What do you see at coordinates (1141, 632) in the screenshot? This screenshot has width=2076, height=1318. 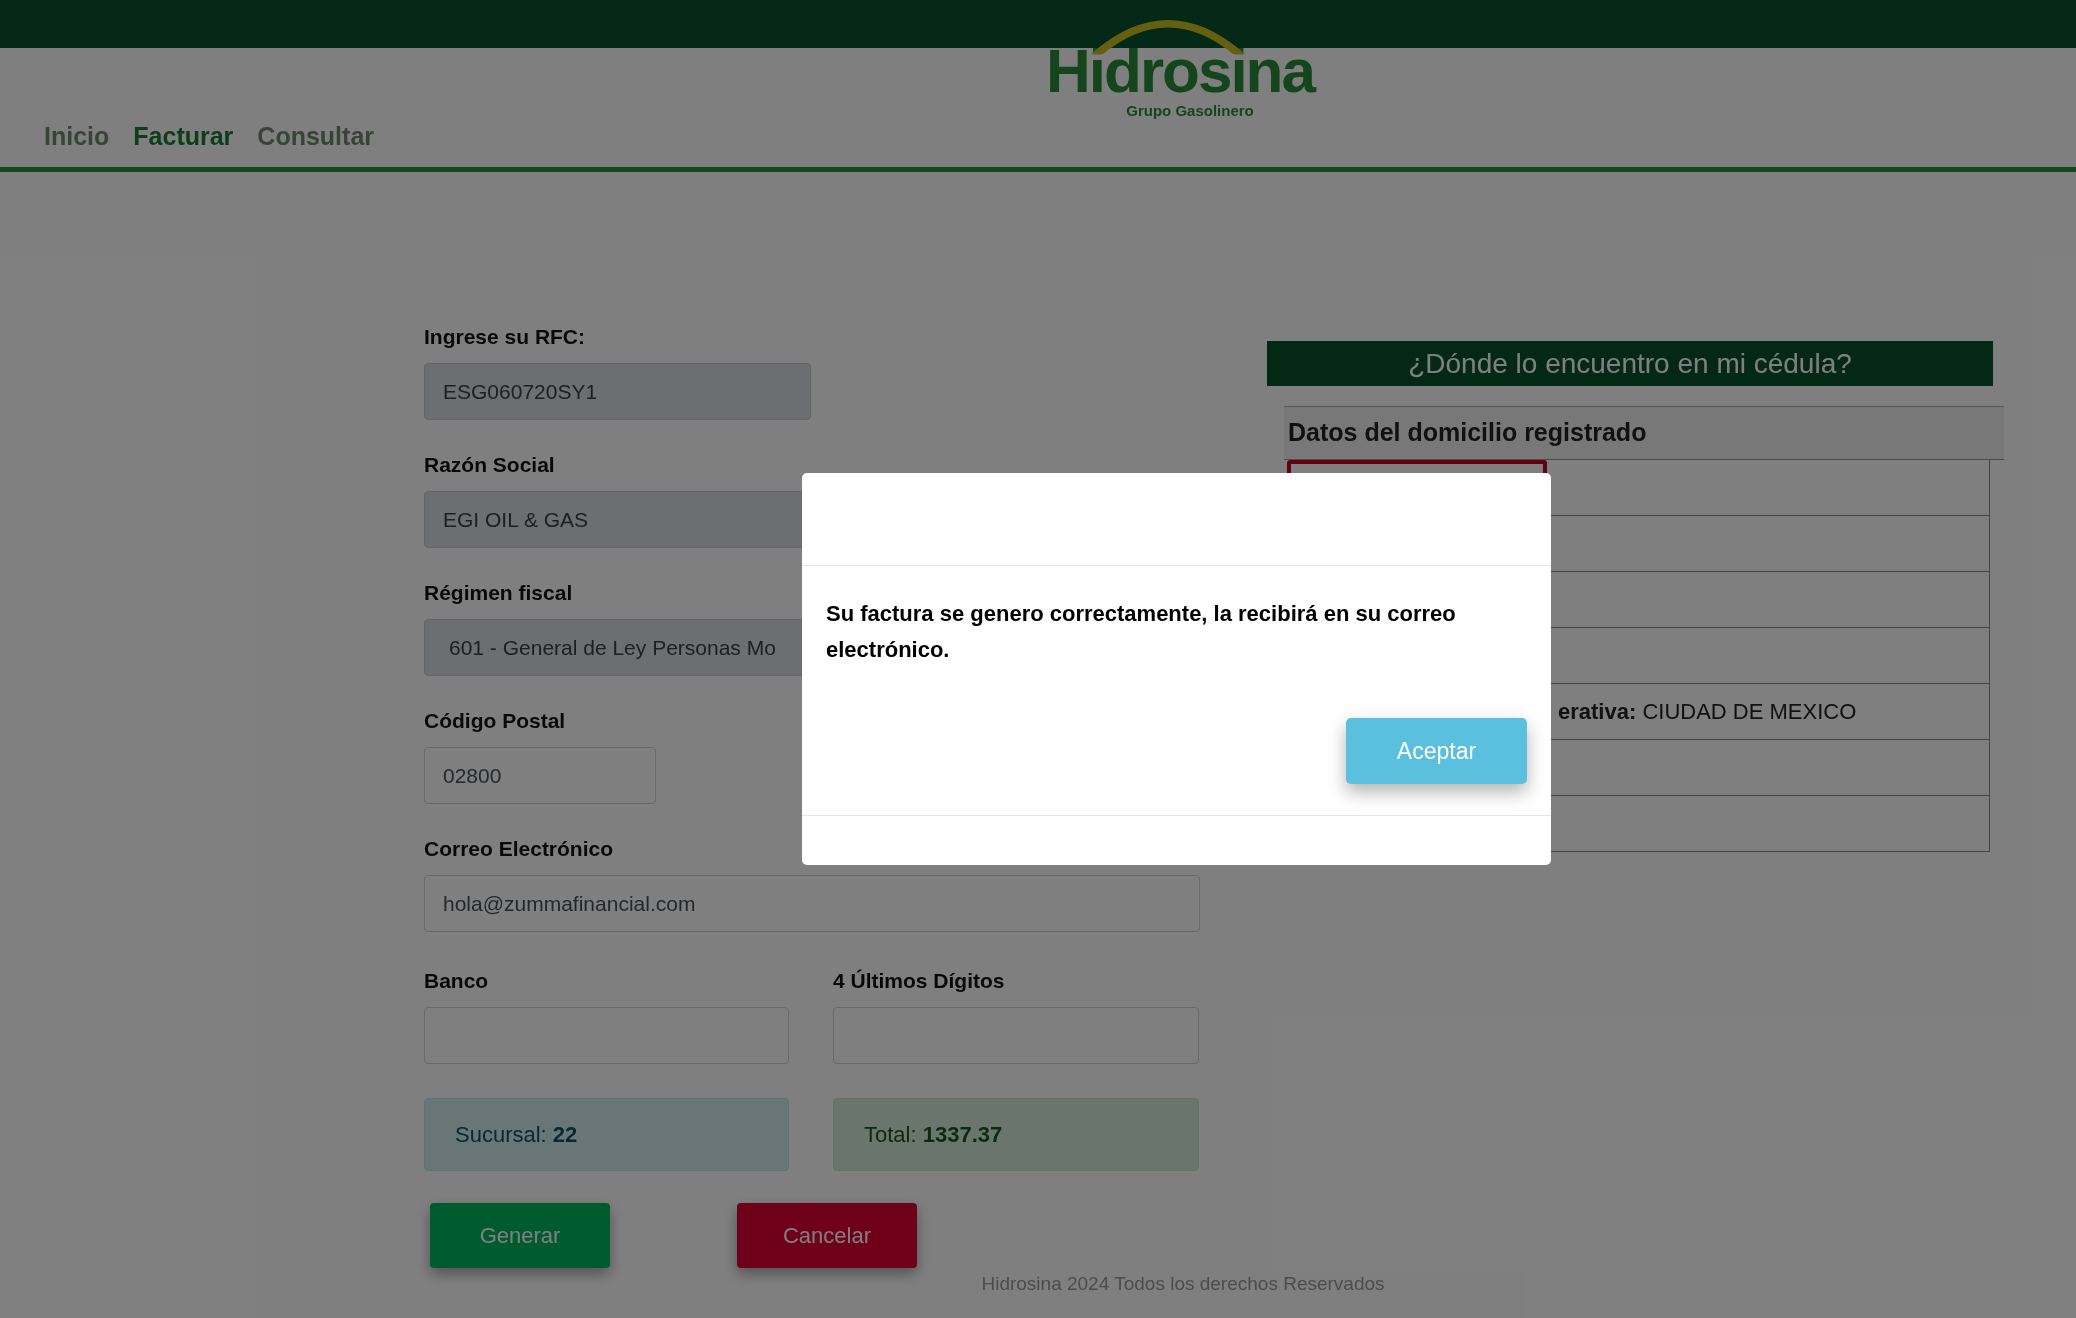 I see `modal-message: Su factura se genero correctamente, la recibirá en su correo electrónico.` at bounding box center [1141, 632].